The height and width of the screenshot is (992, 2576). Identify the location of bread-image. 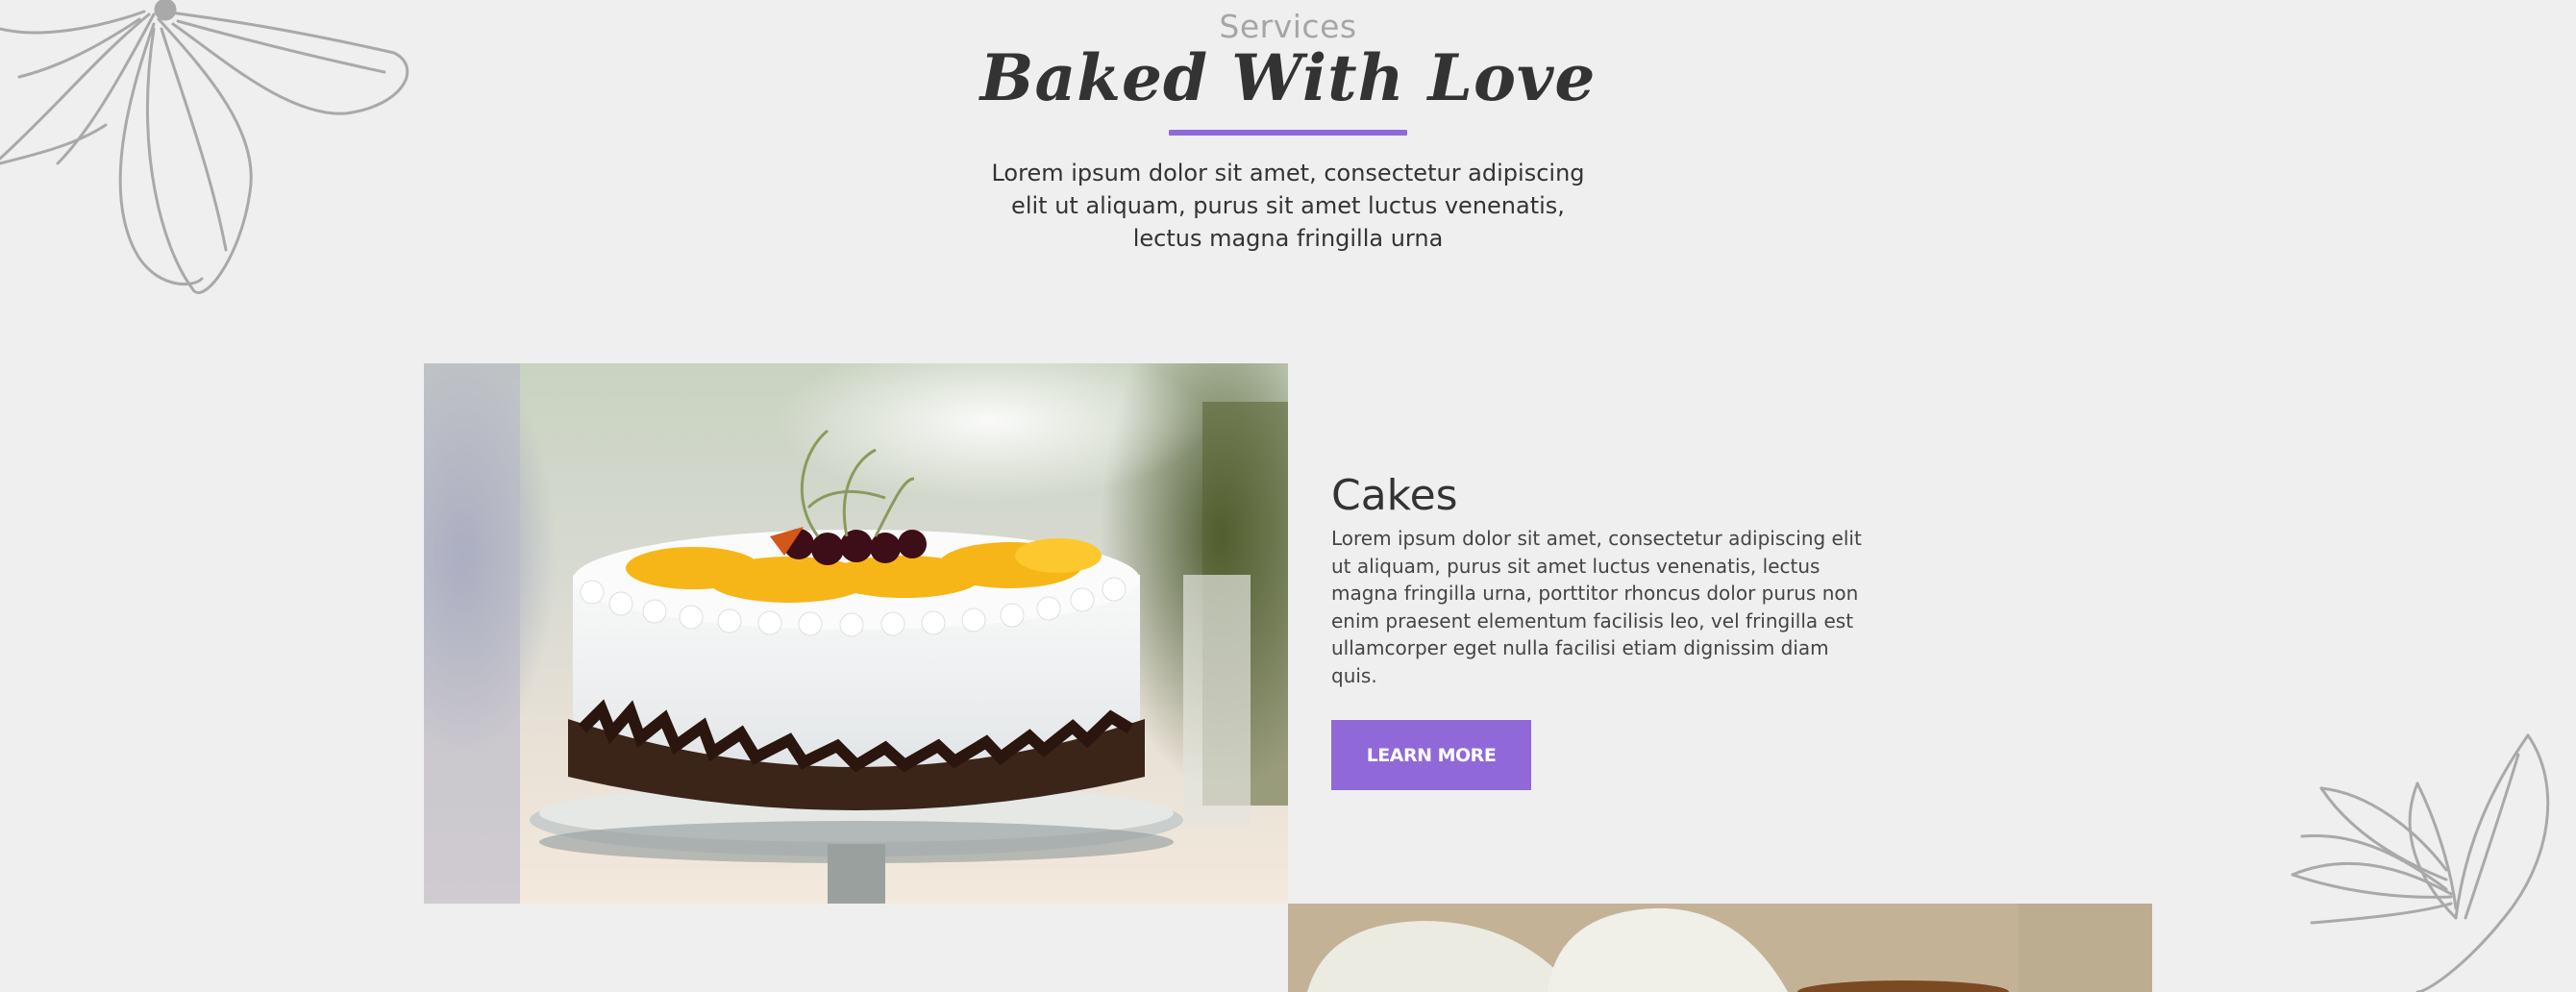
(1720, 948).